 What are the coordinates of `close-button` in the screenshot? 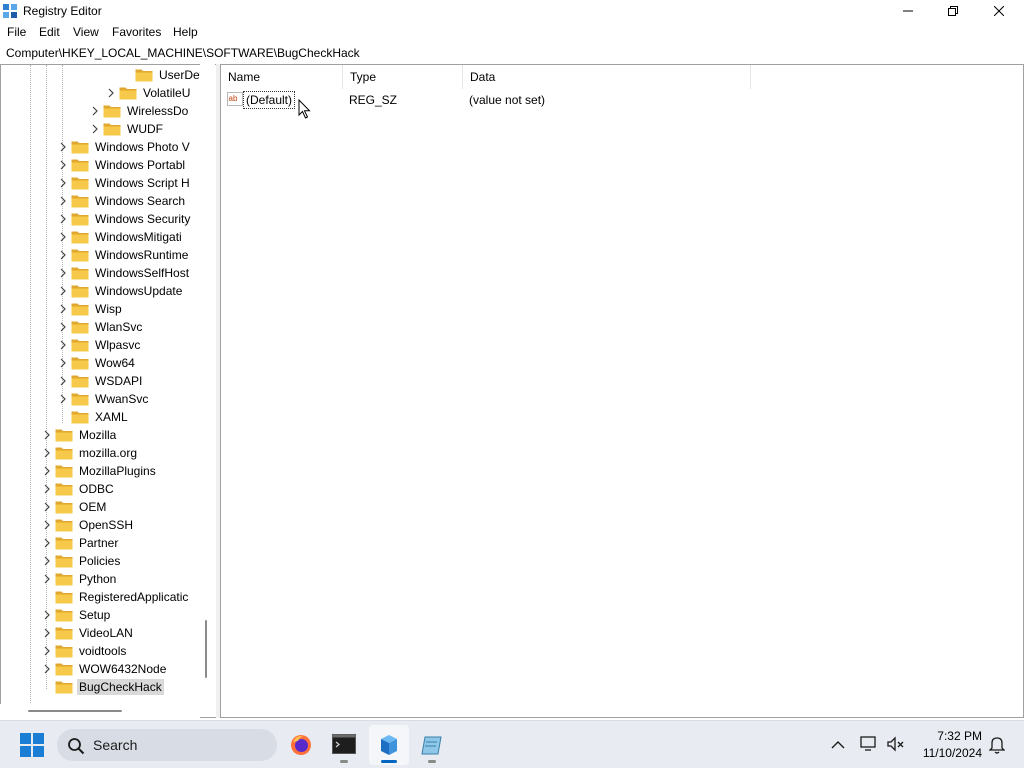 It's located at (999, 11).